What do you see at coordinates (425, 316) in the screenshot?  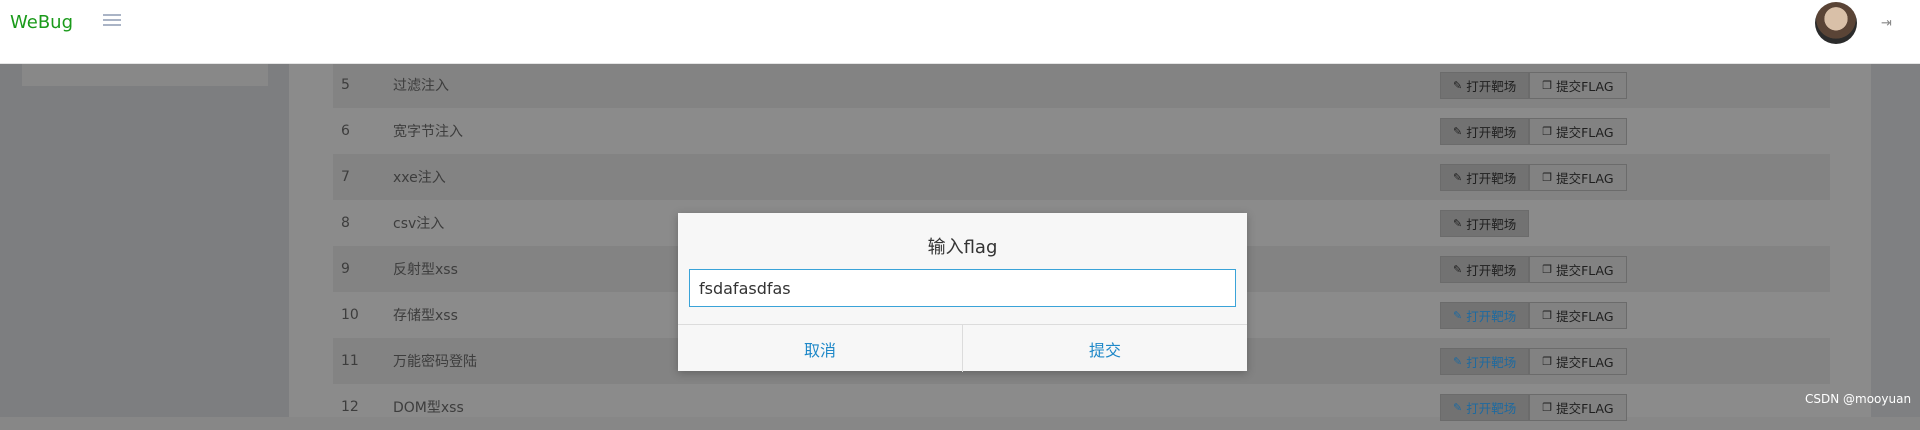 I see `row-name: 存储型xss` at bounding box center [425, 316].